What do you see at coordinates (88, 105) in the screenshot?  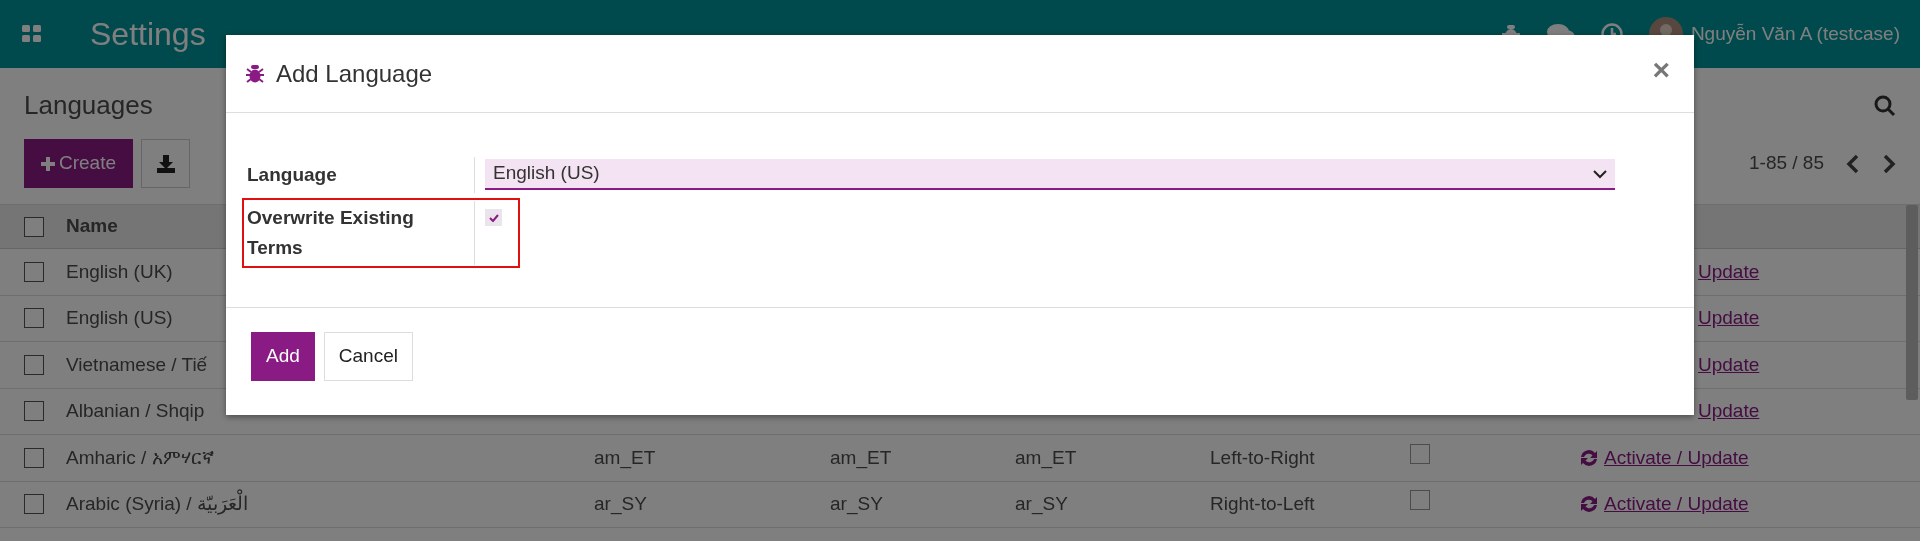 I see `page-title: Languages` at bounding box center [88, 105].